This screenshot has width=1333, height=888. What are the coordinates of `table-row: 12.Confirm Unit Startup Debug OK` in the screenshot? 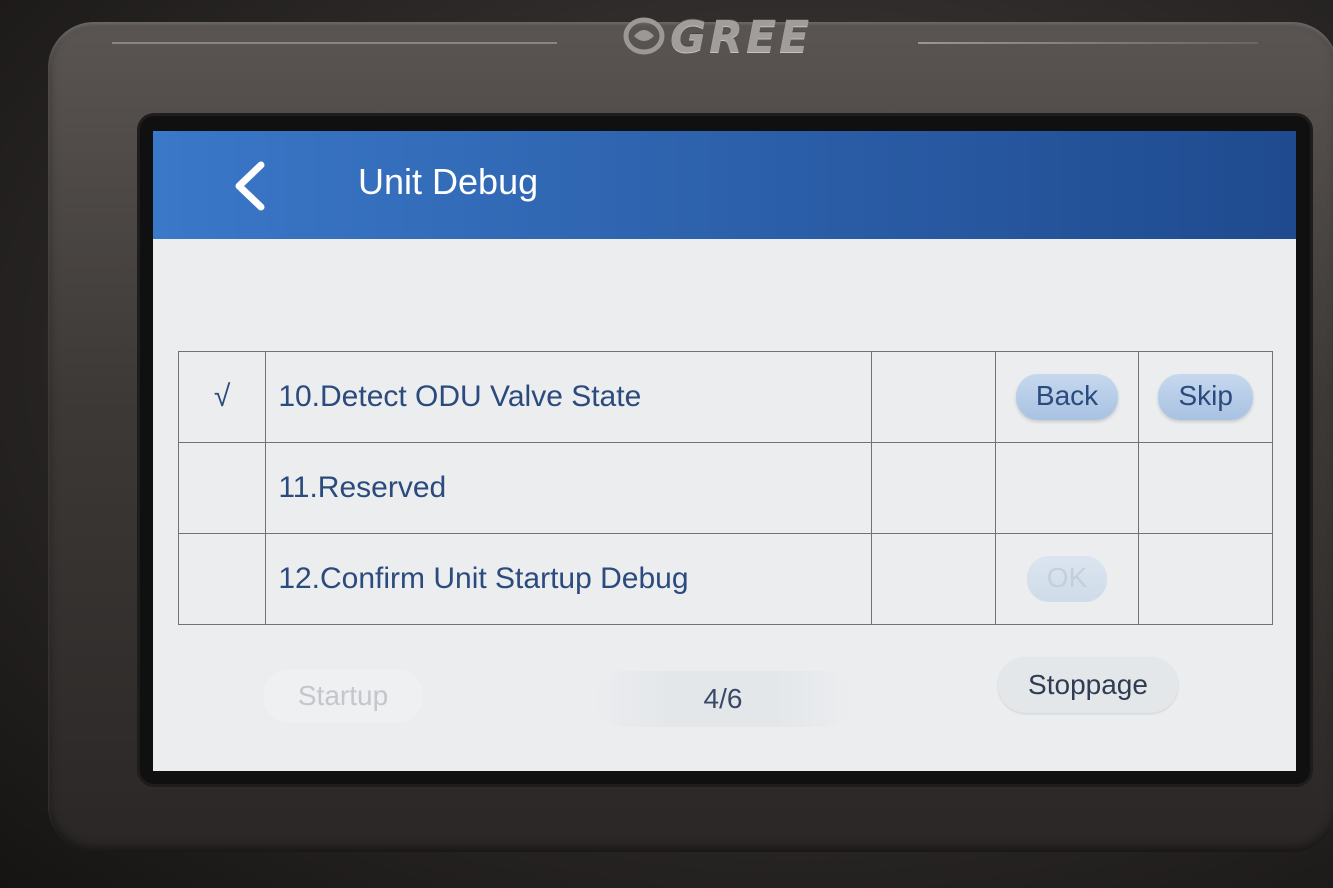 It's located at (725, 579).